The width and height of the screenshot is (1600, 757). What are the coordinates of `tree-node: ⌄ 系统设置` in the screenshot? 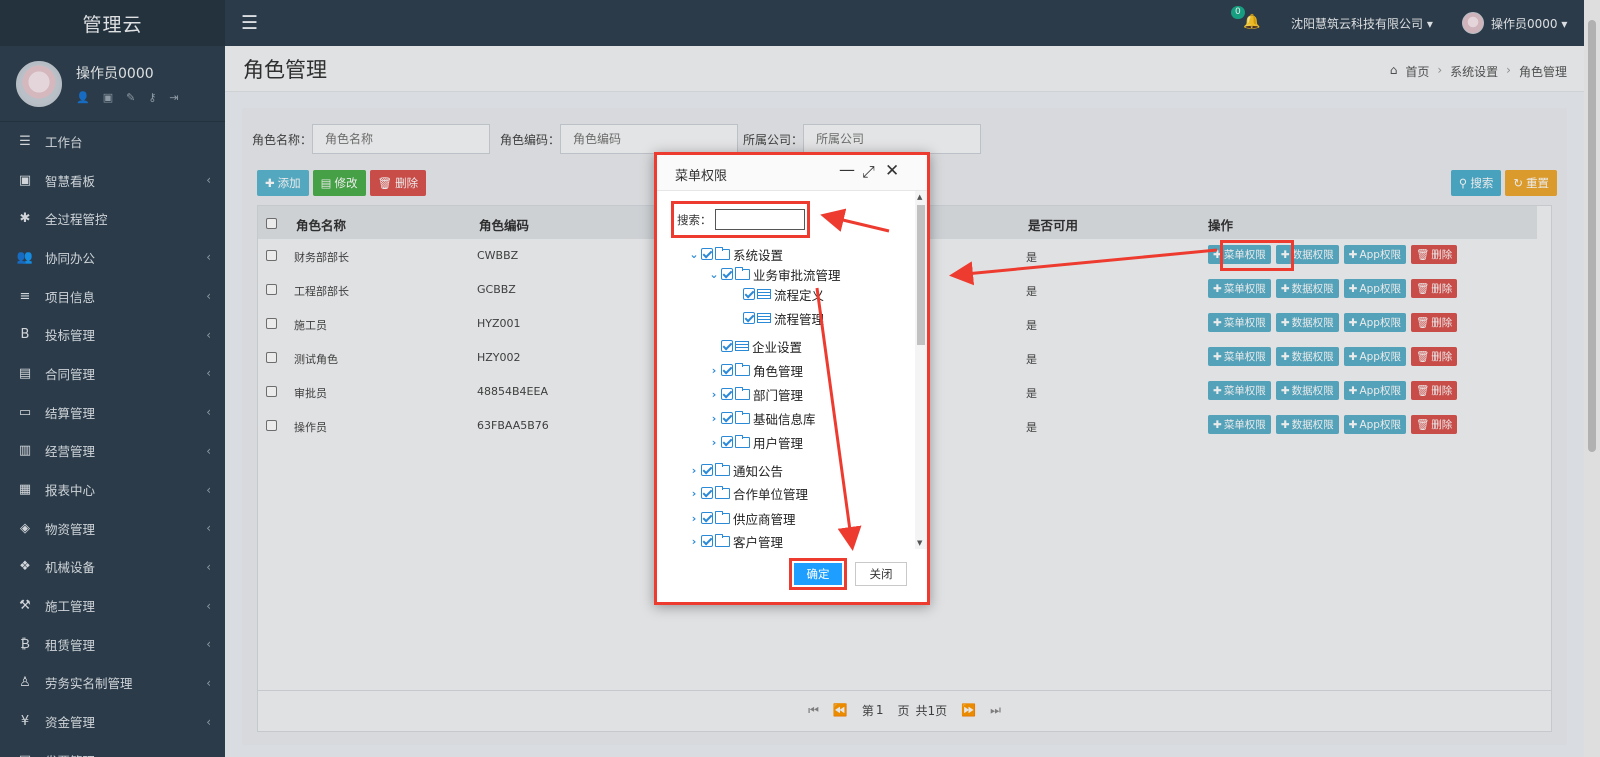 It's located at (735, 254).